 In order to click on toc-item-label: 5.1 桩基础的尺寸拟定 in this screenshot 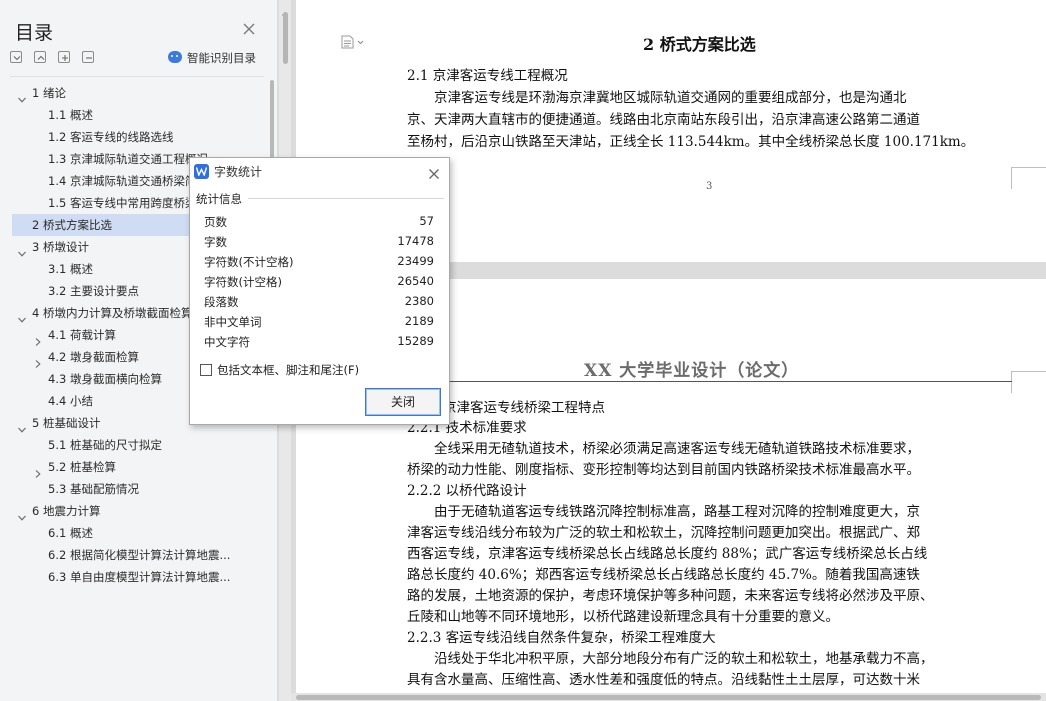, I will do `click(105, 445)`.